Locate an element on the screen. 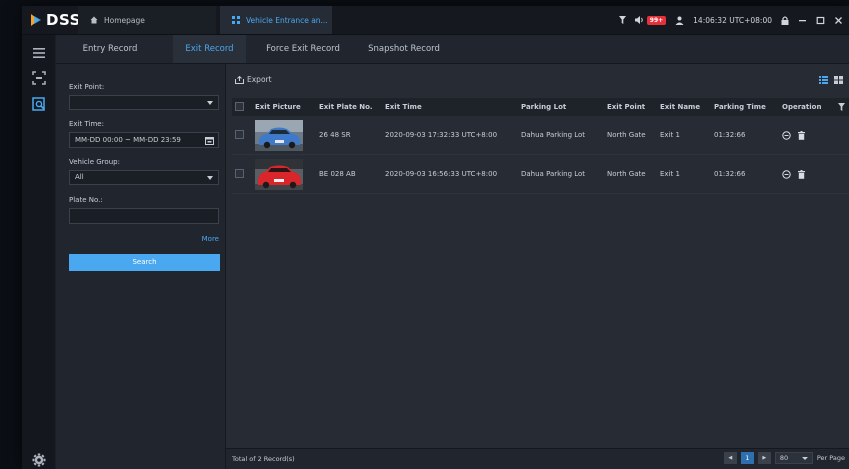 The width and height of the screenshot is (849, 469). exit-point-select is located at coordinates (144, 102).